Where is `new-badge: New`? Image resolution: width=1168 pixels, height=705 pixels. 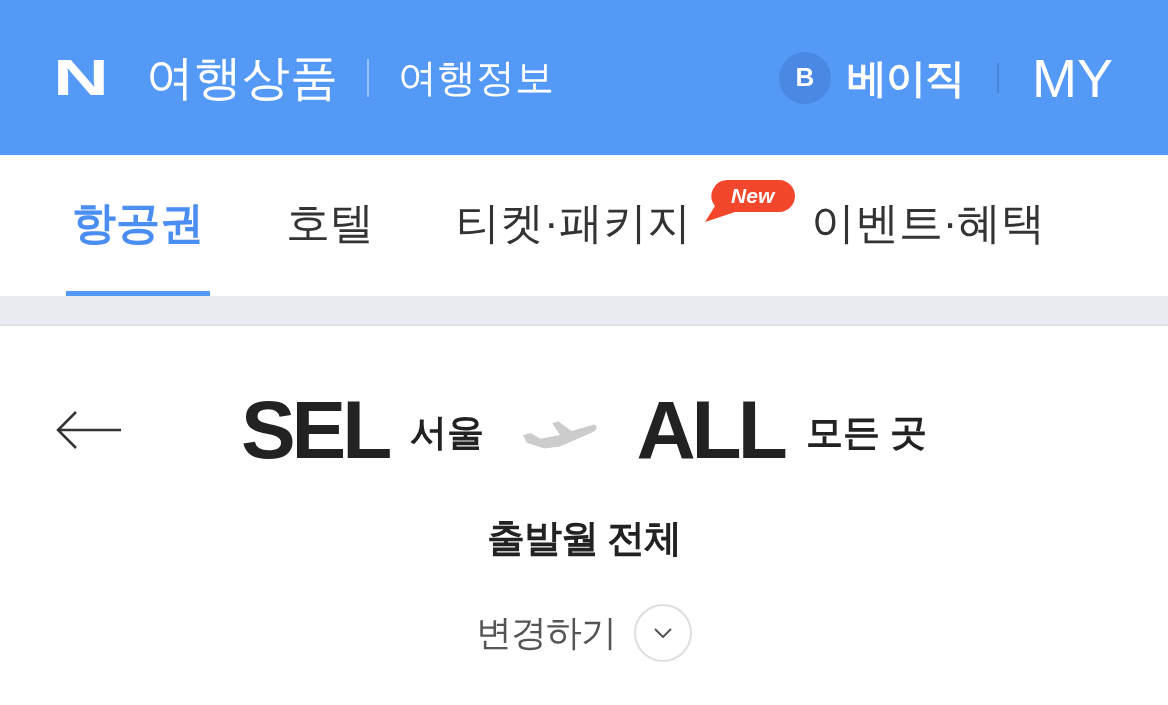
new-badge: New is located at coordinates (749, 201).